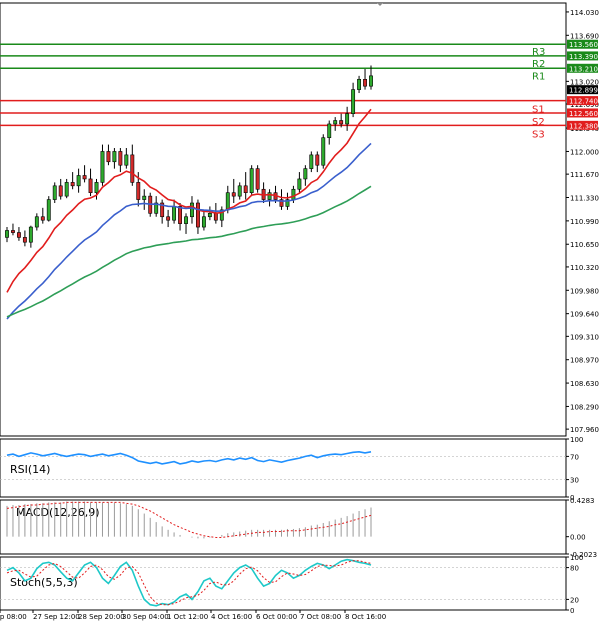 The height and width of the screenshot is (632, 600). I want to click on stoch-tick-label: 80, so click(574, 569).